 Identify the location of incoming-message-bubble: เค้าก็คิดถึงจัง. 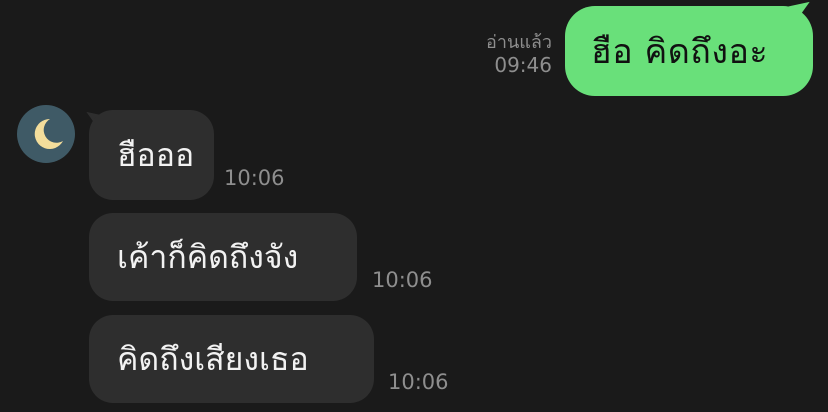
(223, 257).